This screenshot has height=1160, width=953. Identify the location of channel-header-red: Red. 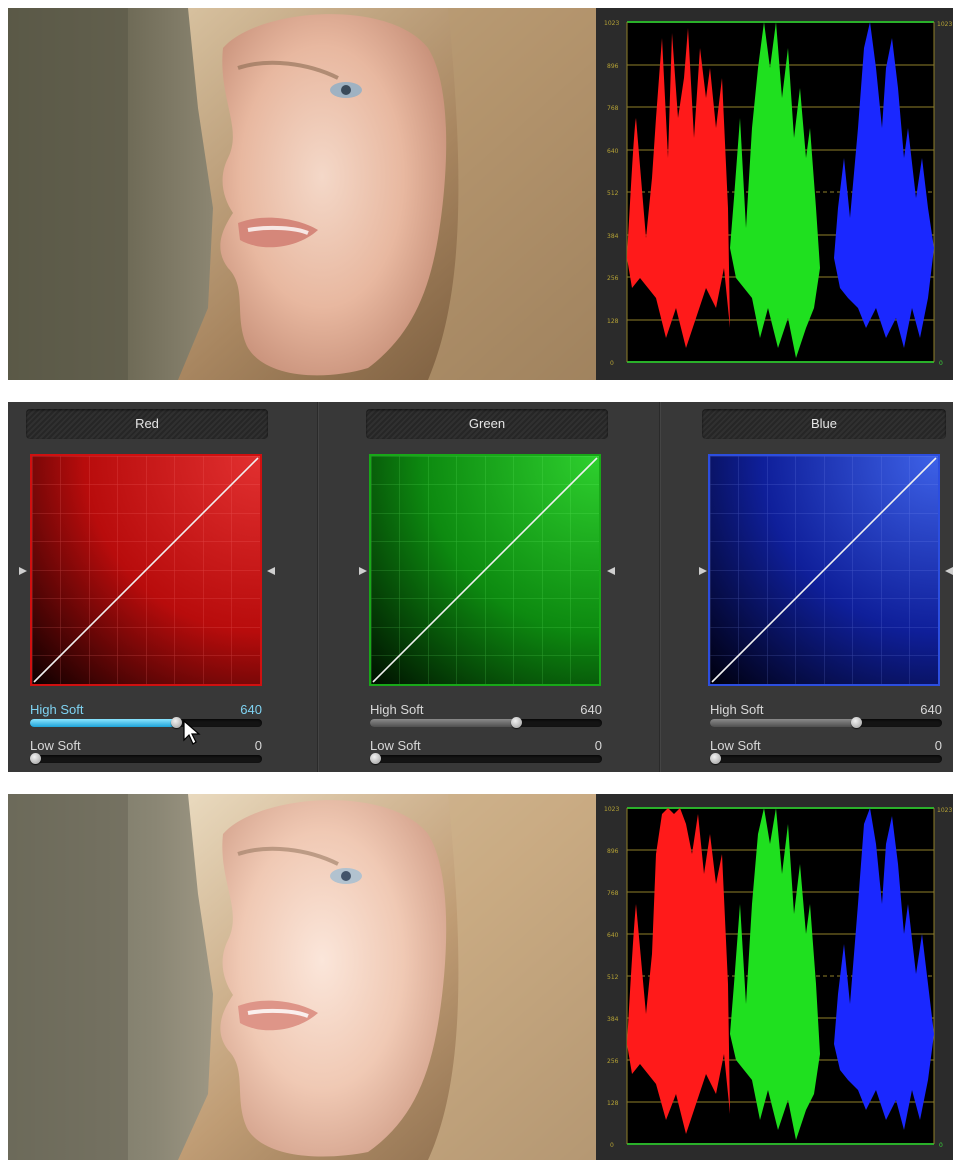
(147, 424).